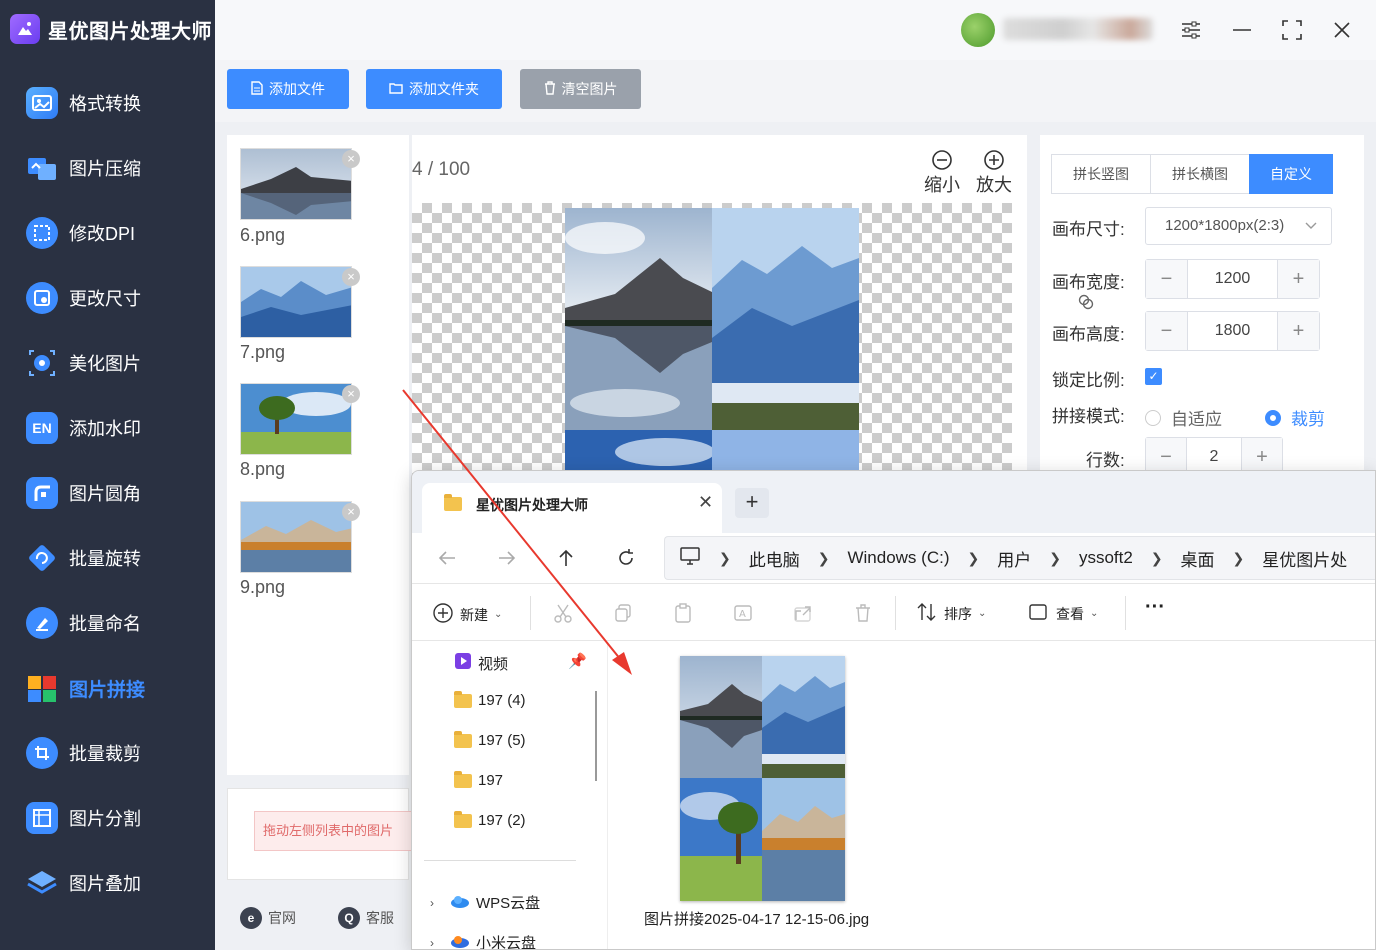  I want to click on sidebar-item-resize: 更改尺寸, so click(107, 298).